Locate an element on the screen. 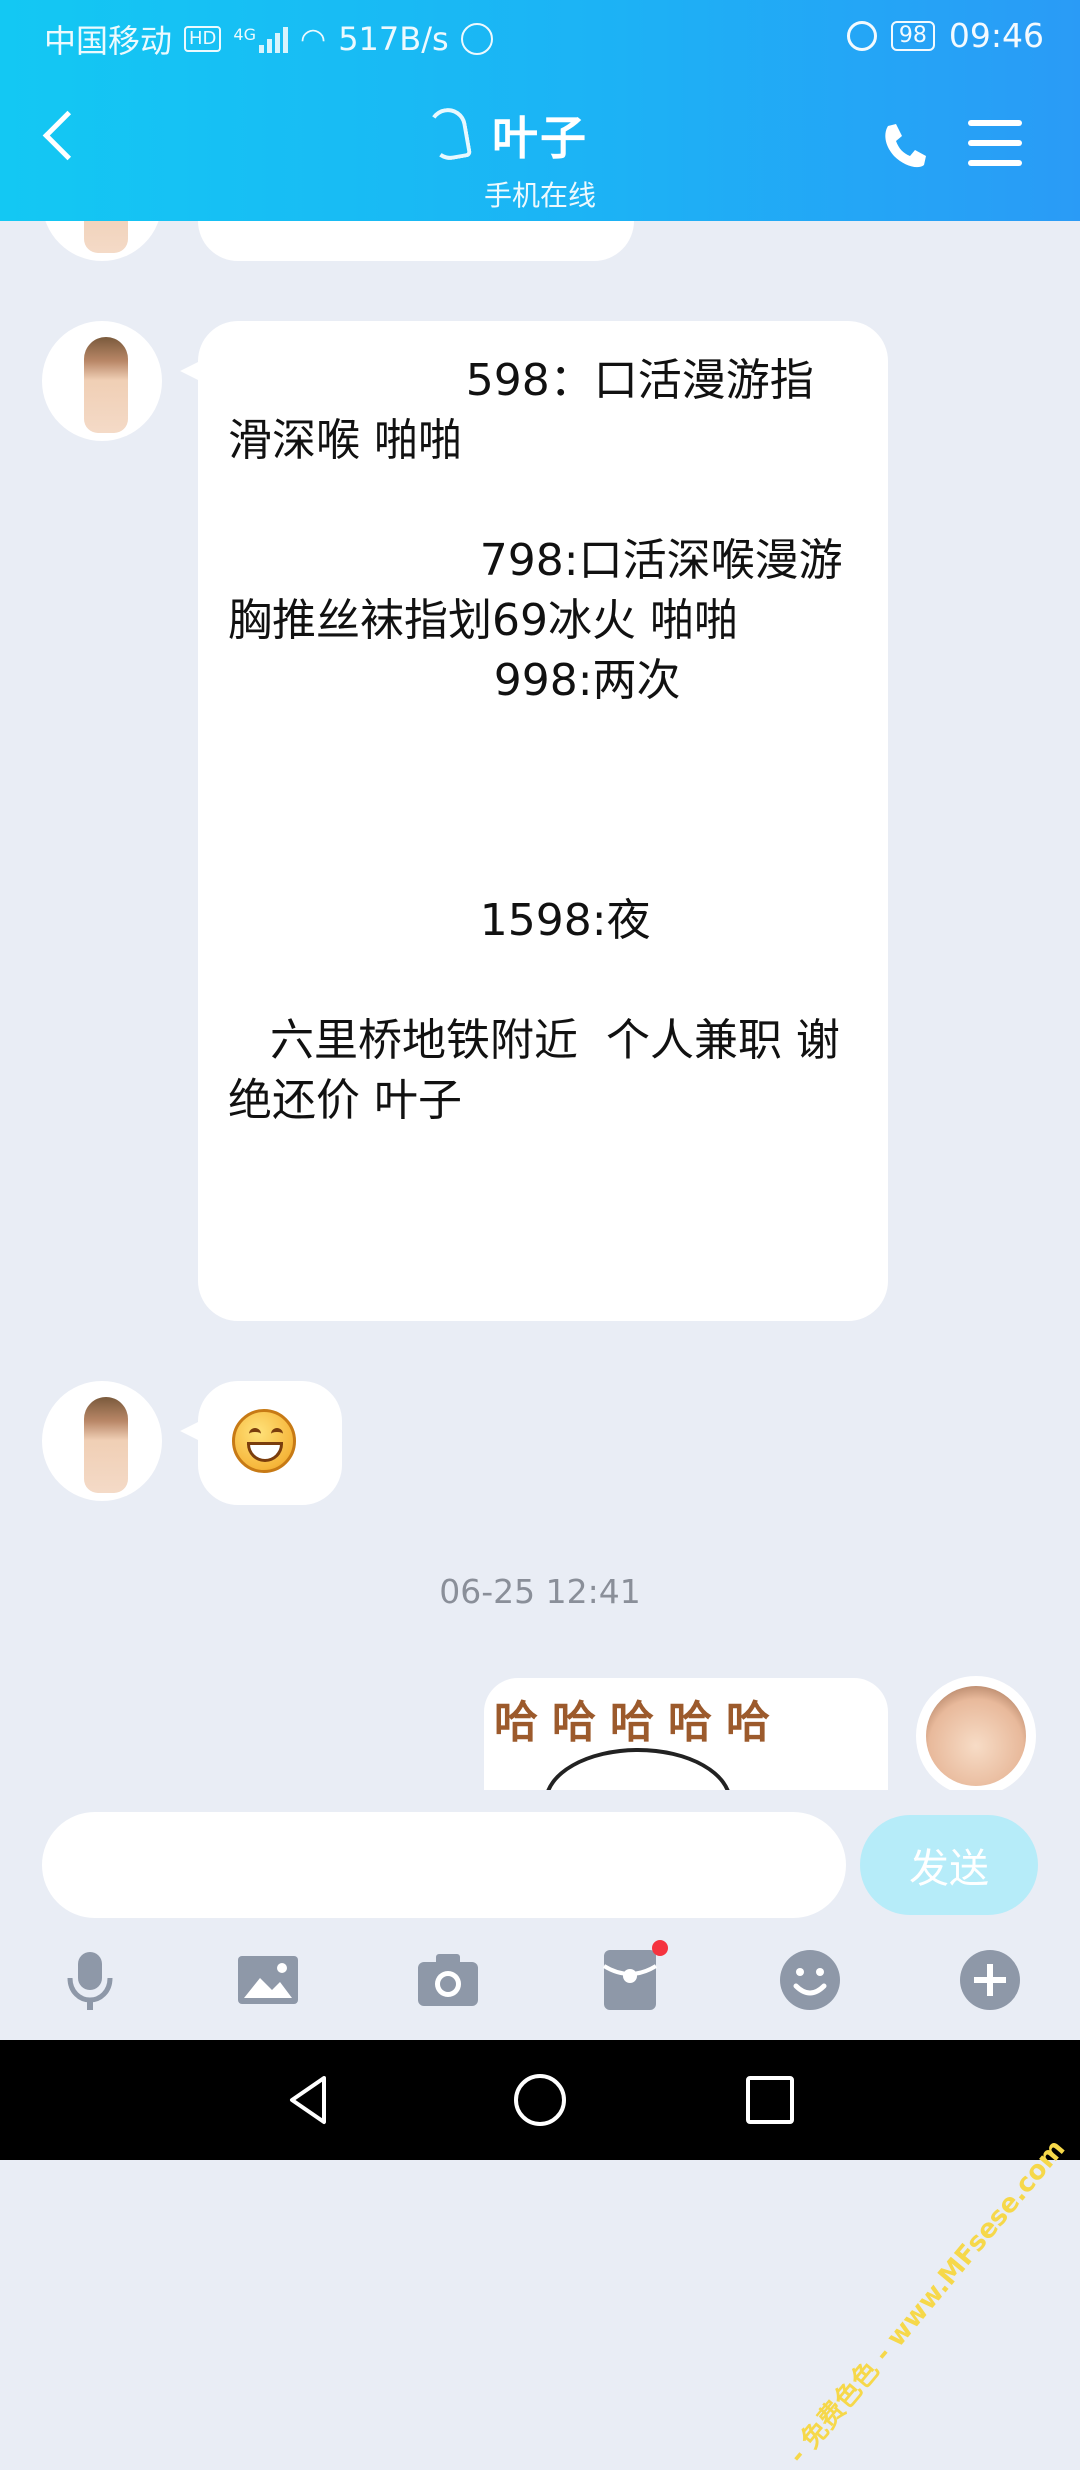  input-toolbar is located at coordinates (540, 1984).